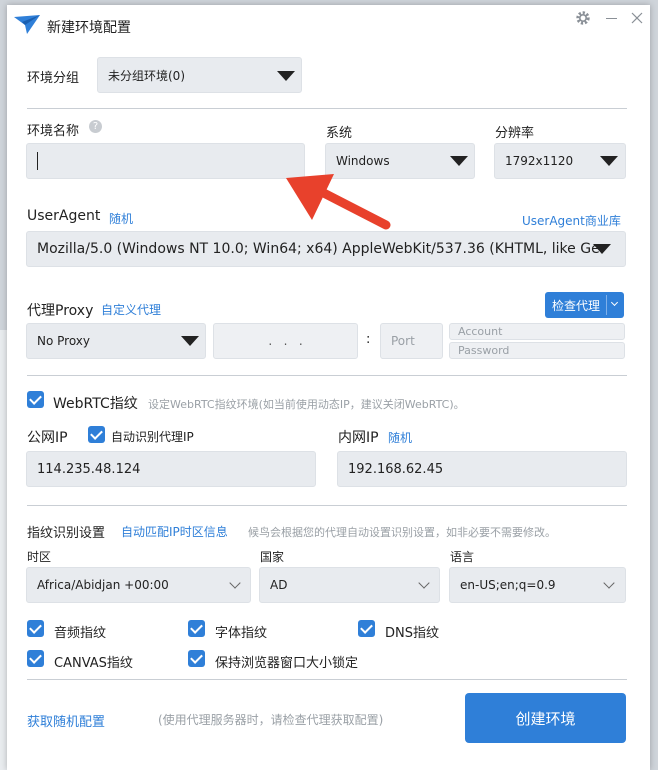  I want to click on auto-detect-proxy-ip-checkbox, so click(96, 434).